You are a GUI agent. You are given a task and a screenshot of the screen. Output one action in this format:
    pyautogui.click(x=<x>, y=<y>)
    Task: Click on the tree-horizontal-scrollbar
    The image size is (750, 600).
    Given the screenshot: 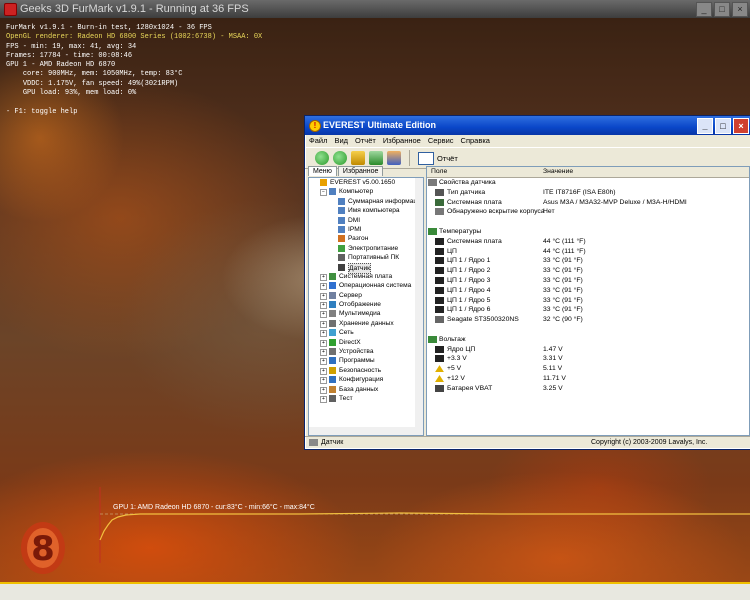 What is the action you would take?
    pyautogui.click(x=366, y=431)
    